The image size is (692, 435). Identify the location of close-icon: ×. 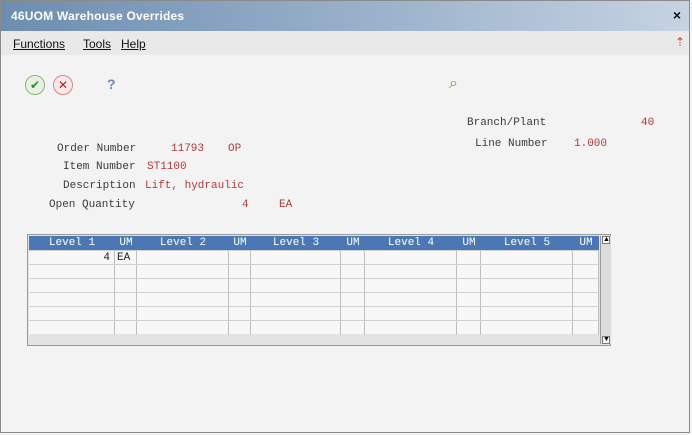
(677, 15).